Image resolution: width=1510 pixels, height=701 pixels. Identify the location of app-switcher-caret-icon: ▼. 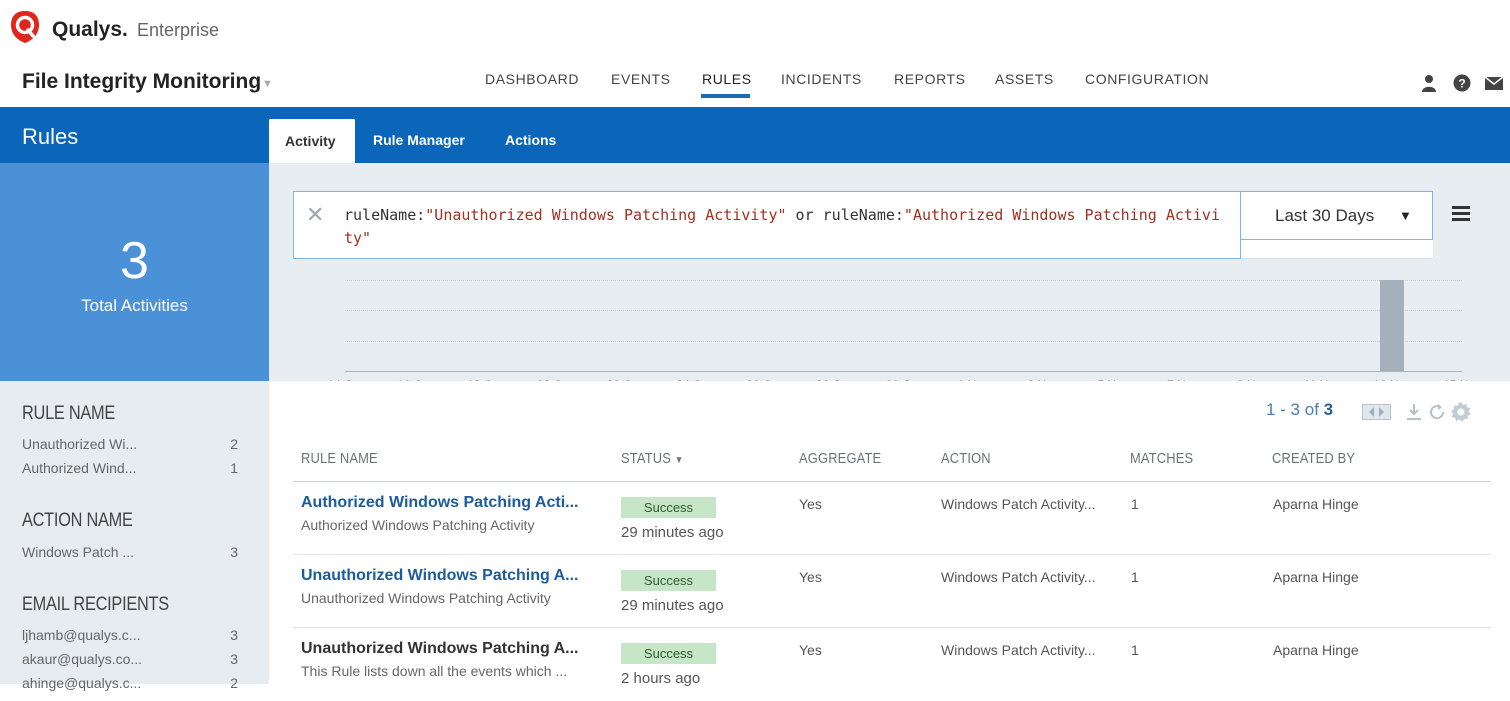
(267, 84).